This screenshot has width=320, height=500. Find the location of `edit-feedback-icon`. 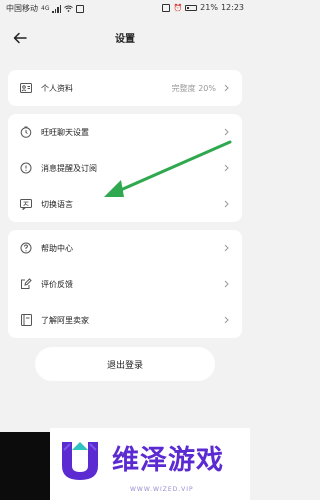

edit-feedback-icon is located at coordinates (26, 284).